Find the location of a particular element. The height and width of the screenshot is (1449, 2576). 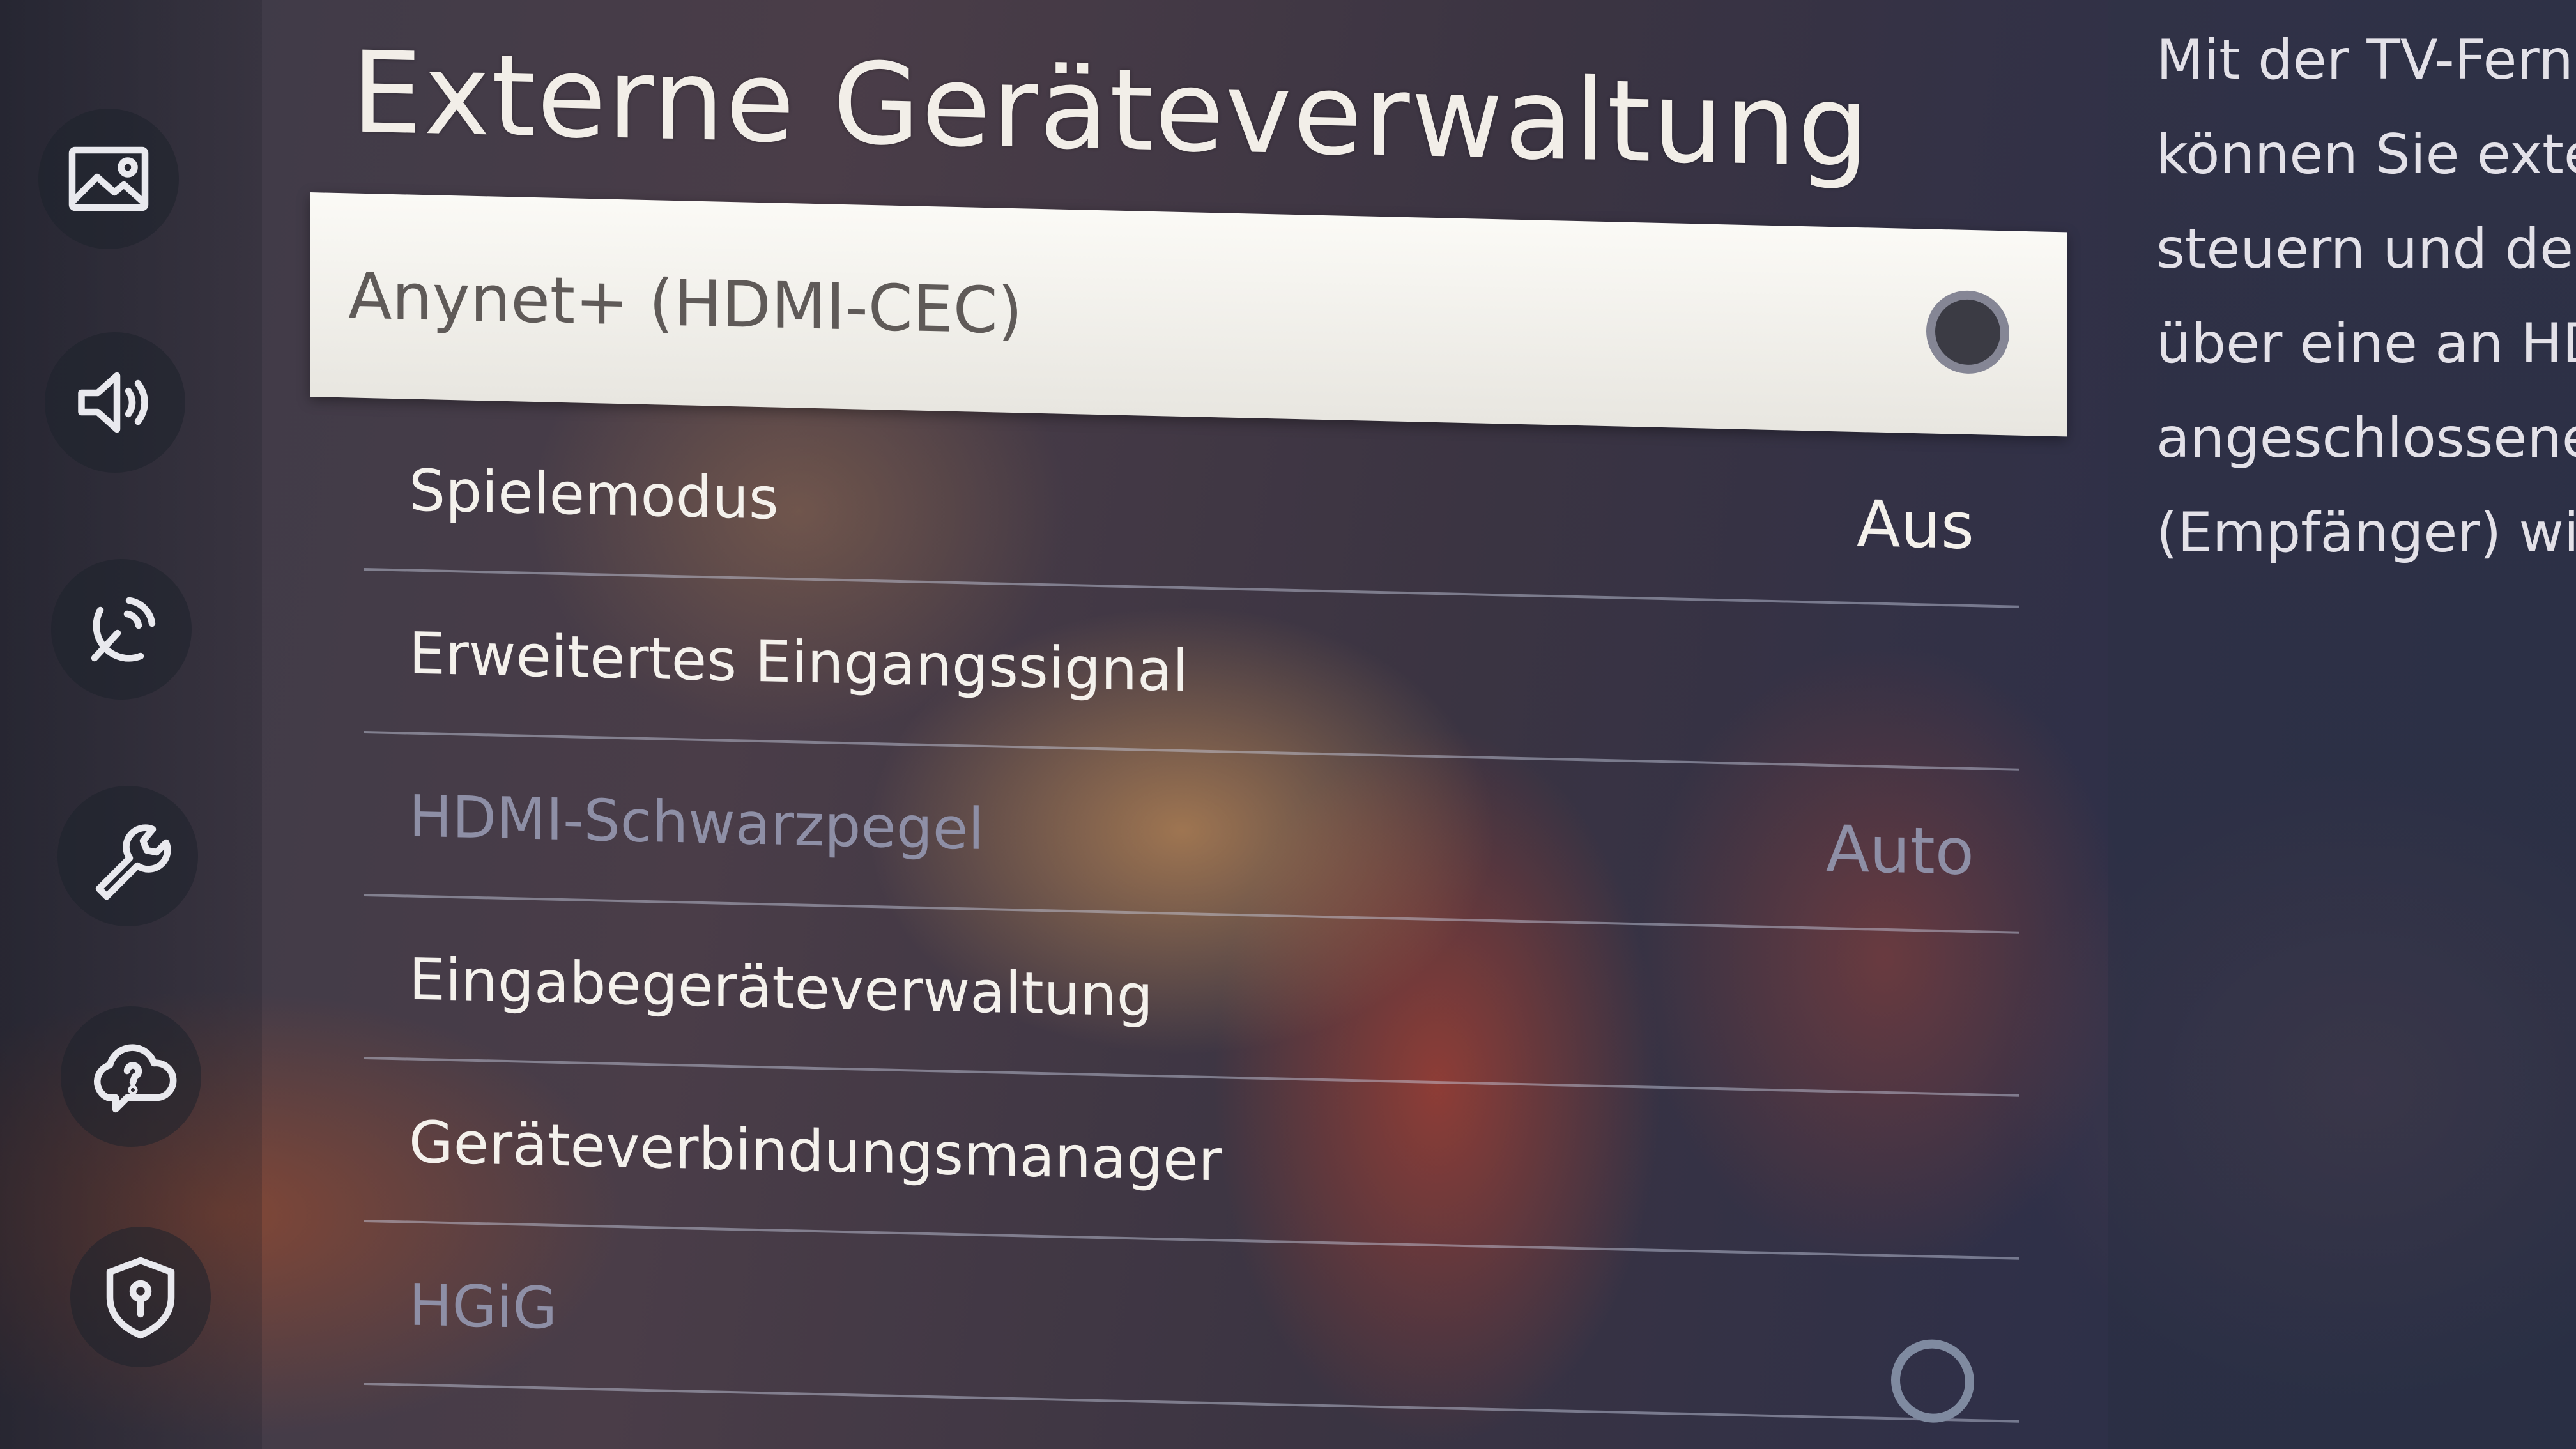

menu-item-hgig: HGiG is located at coordinates (1191, 1324).